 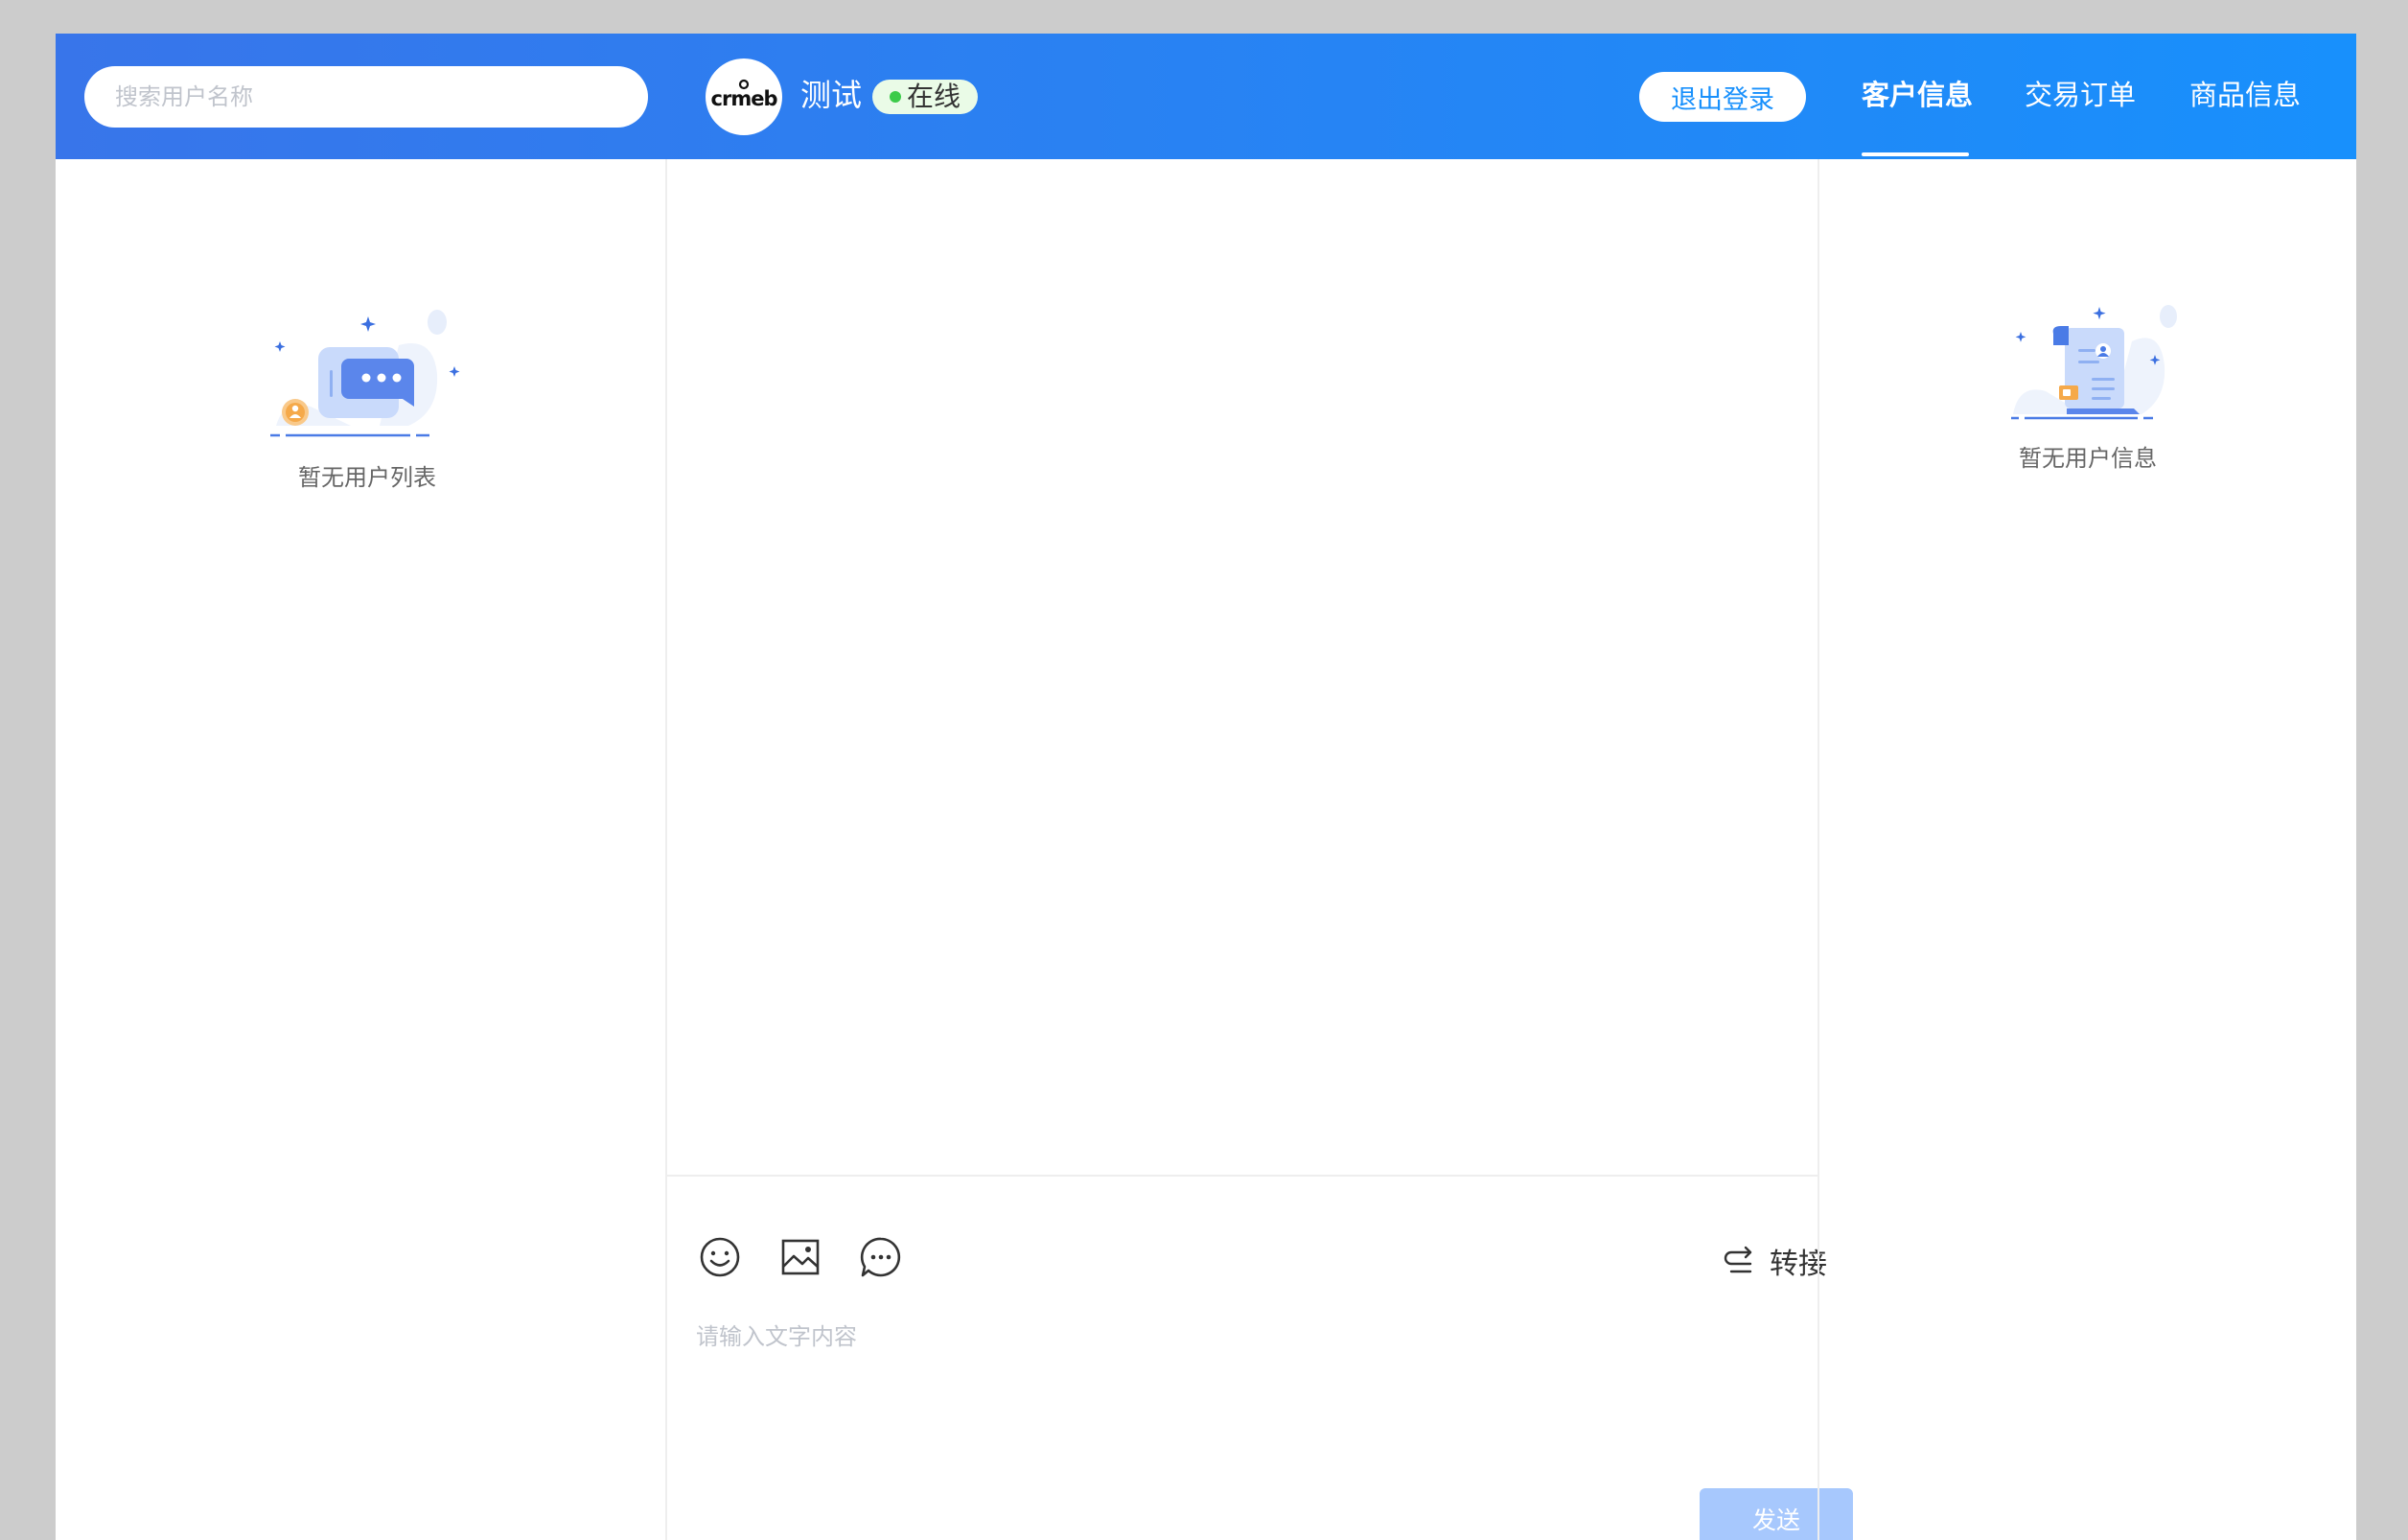 I want to click on emoji-icon, so click(x=720, y=1257).